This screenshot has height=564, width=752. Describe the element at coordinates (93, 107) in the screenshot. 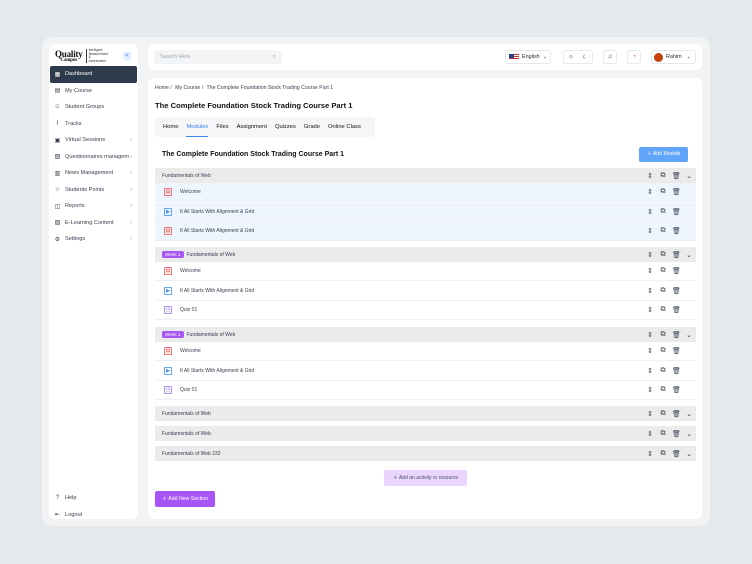

I see `sidebar-item-student-groups: ☺ Student Groups` at that location.